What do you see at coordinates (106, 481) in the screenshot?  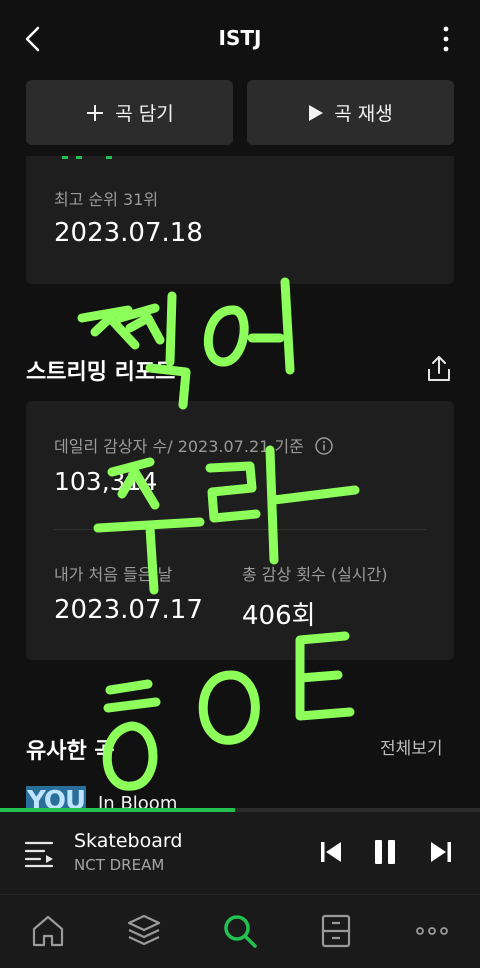 I see `daily-listeners-value: 103,314` at bounding box center [106, 481].